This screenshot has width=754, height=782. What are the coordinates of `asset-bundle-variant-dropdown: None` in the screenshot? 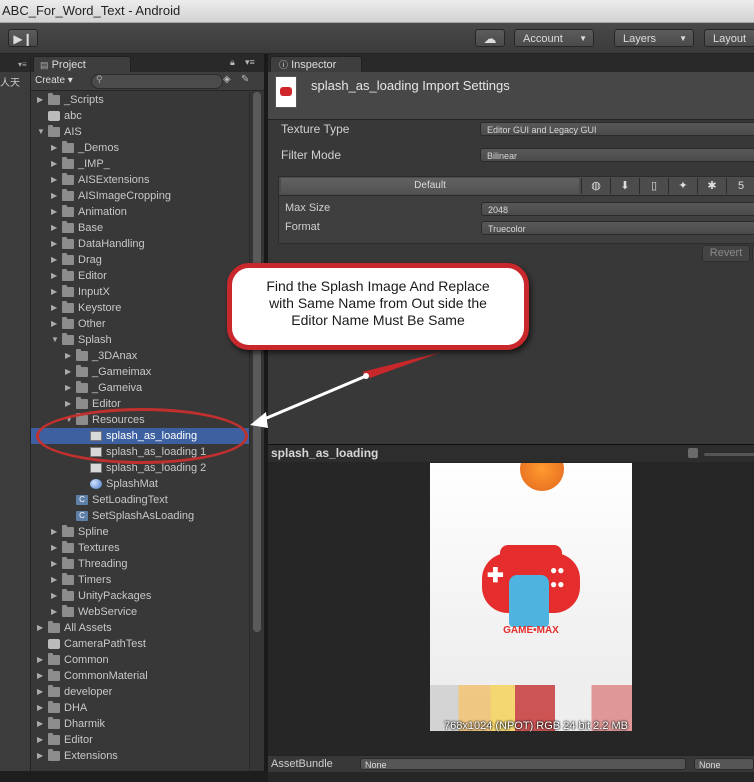 It's located at (724, 764).